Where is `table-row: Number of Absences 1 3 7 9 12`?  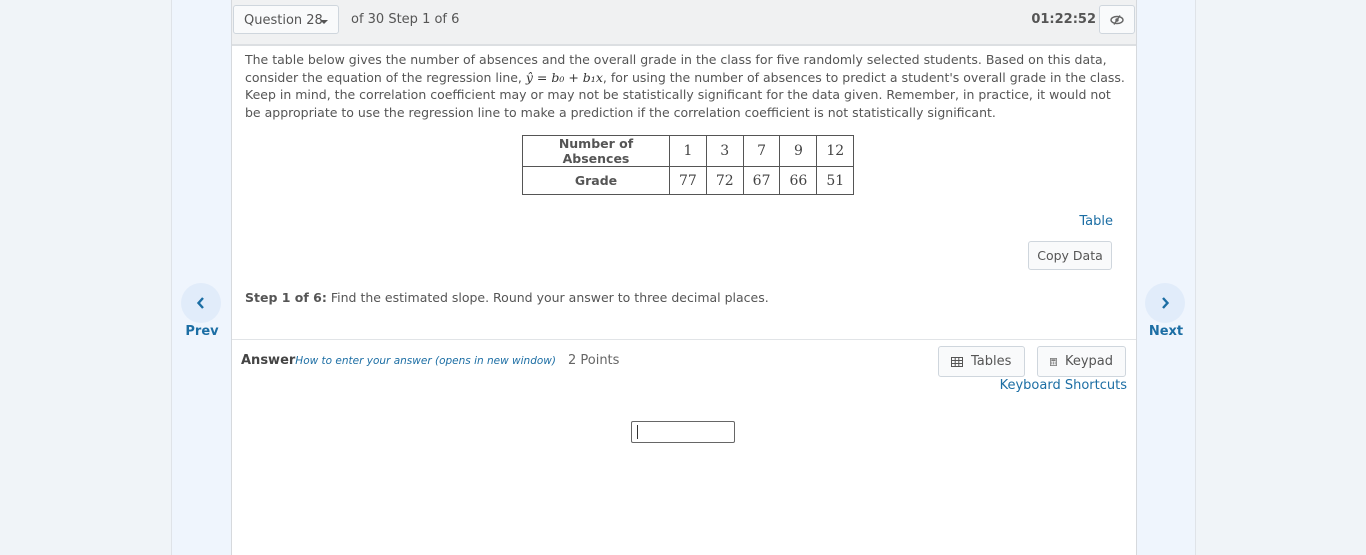
table-row: Number of Absences 1 3 7 9 12 is located at coordinates (688, 151).